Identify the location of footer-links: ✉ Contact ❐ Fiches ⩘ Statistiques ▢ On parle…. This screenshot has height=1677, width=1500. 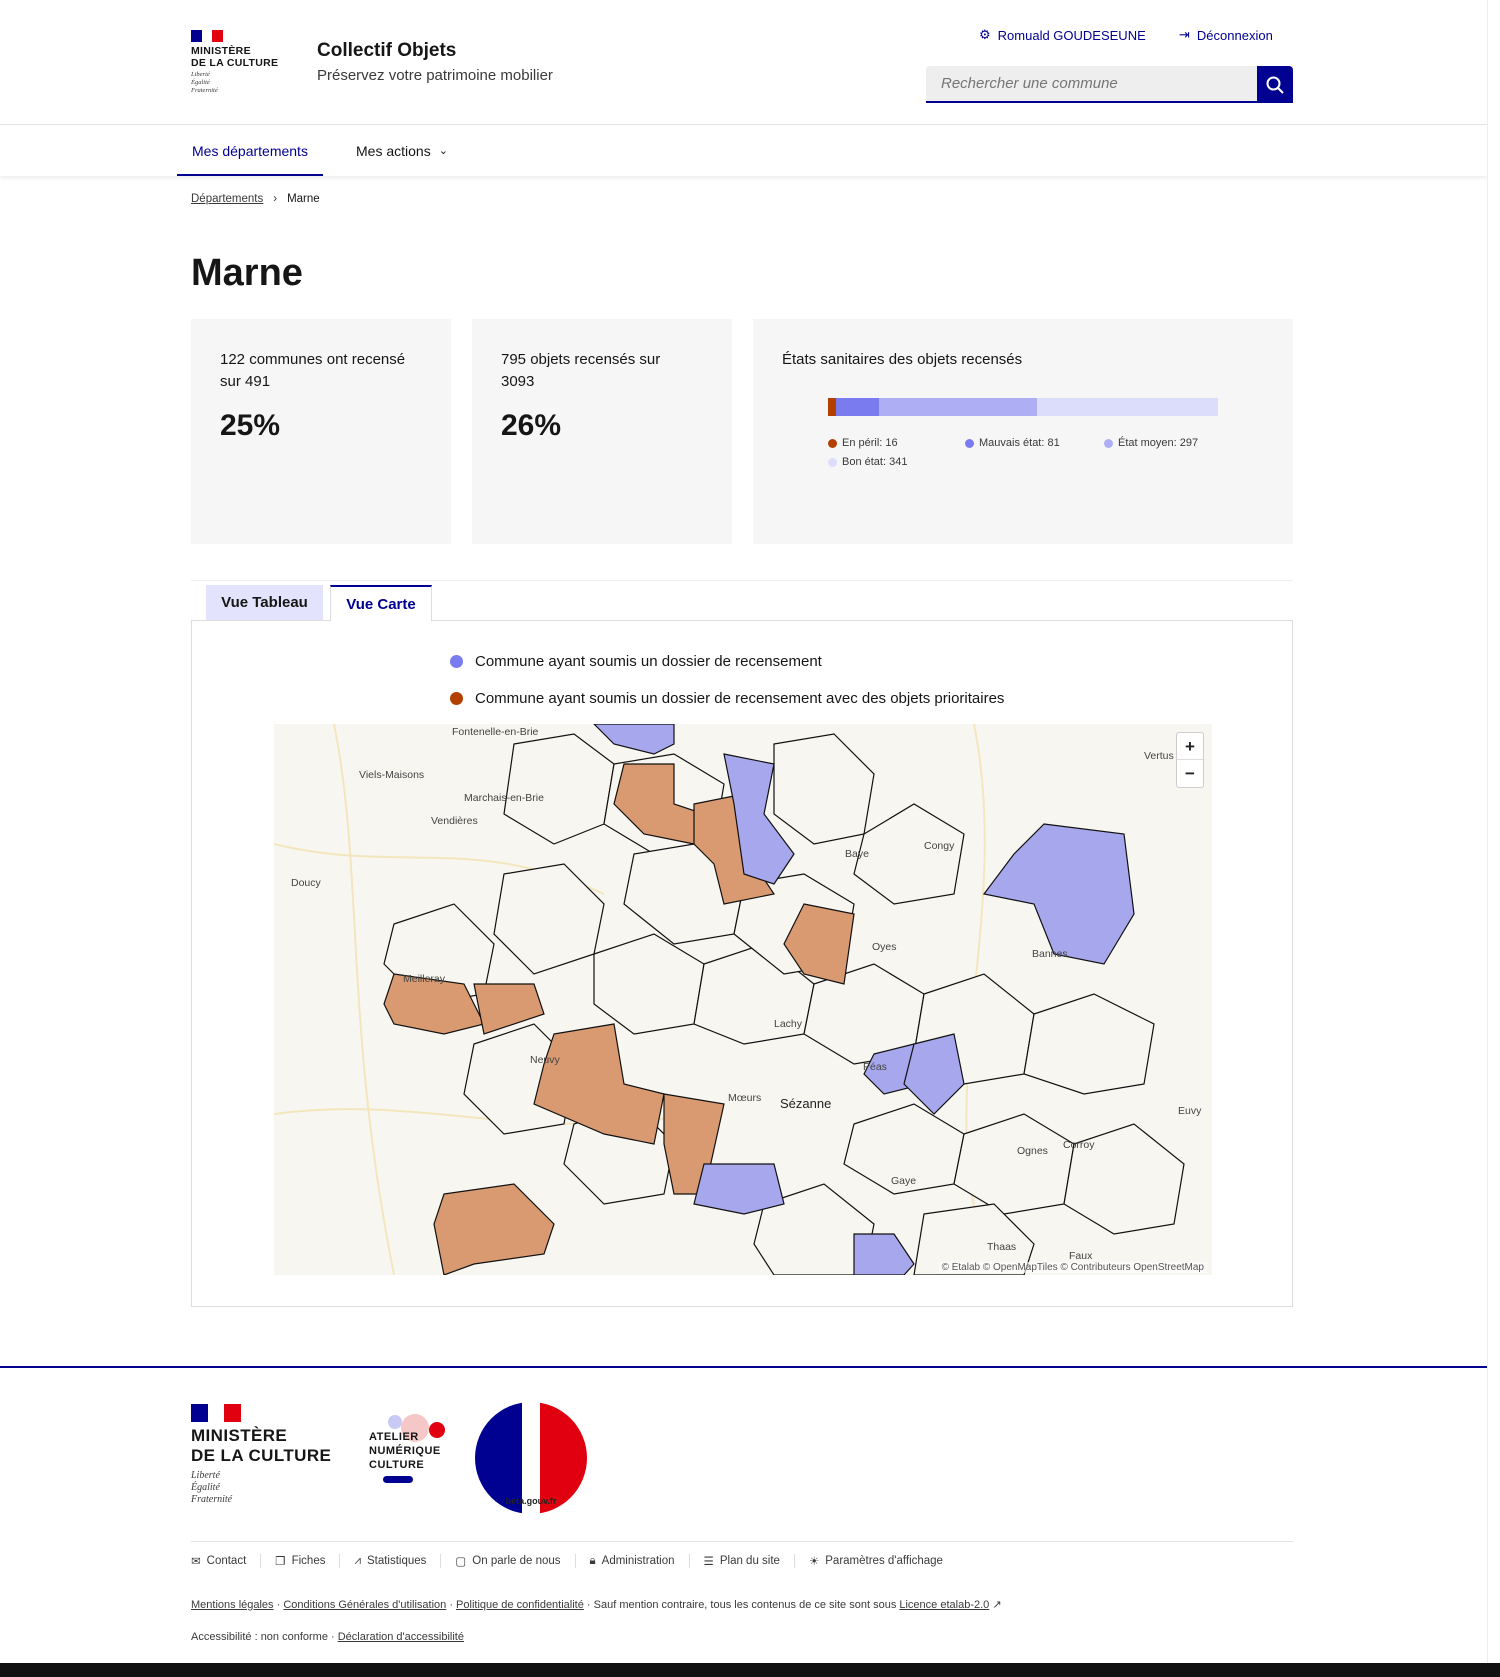
(574, 1561).